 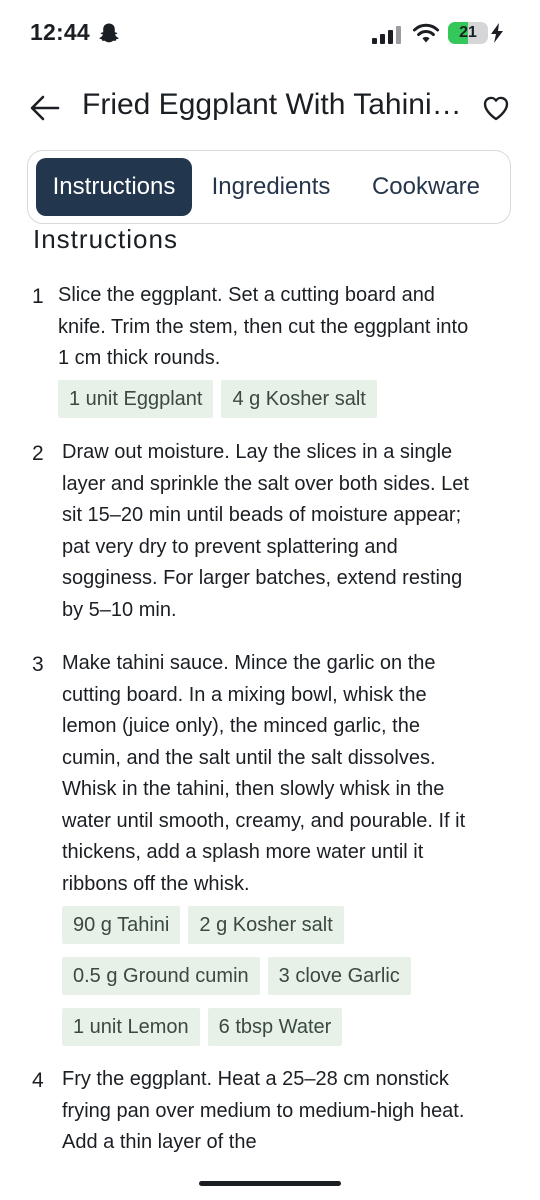 I want to click on step-number: 3, so click(x=38, y=664).